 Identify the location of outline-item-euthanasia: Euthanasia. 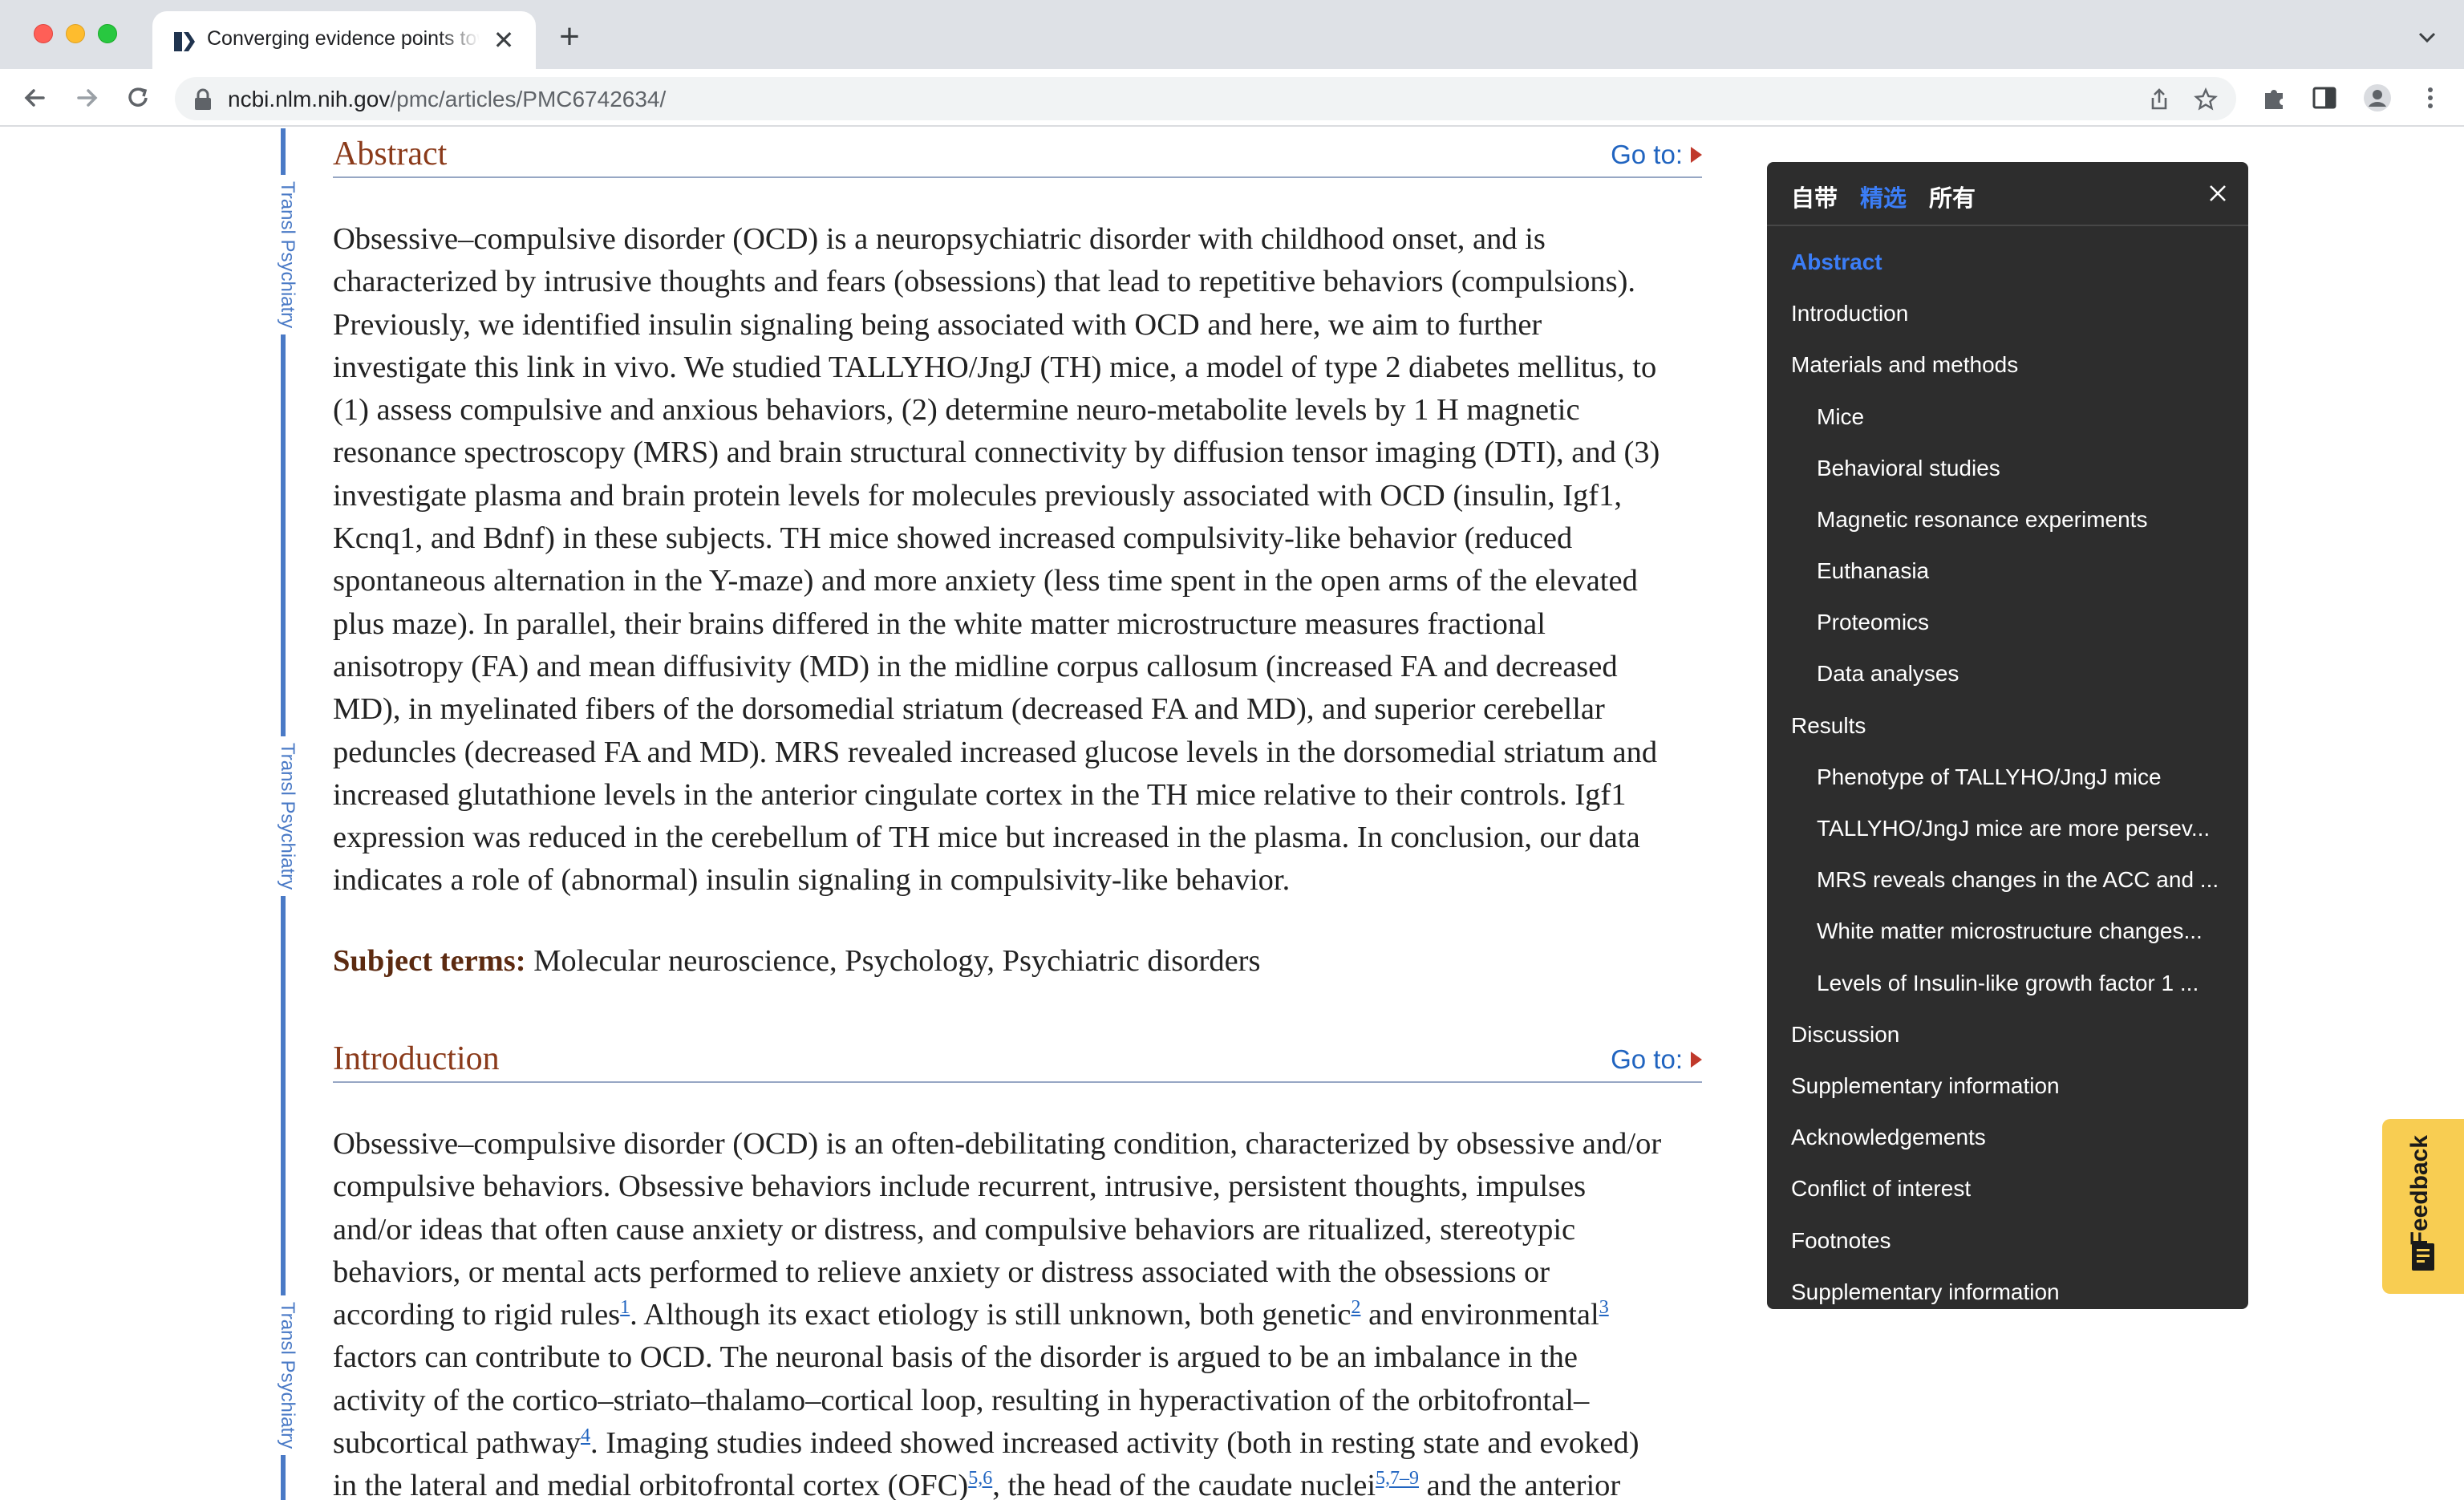
(2024, 571).